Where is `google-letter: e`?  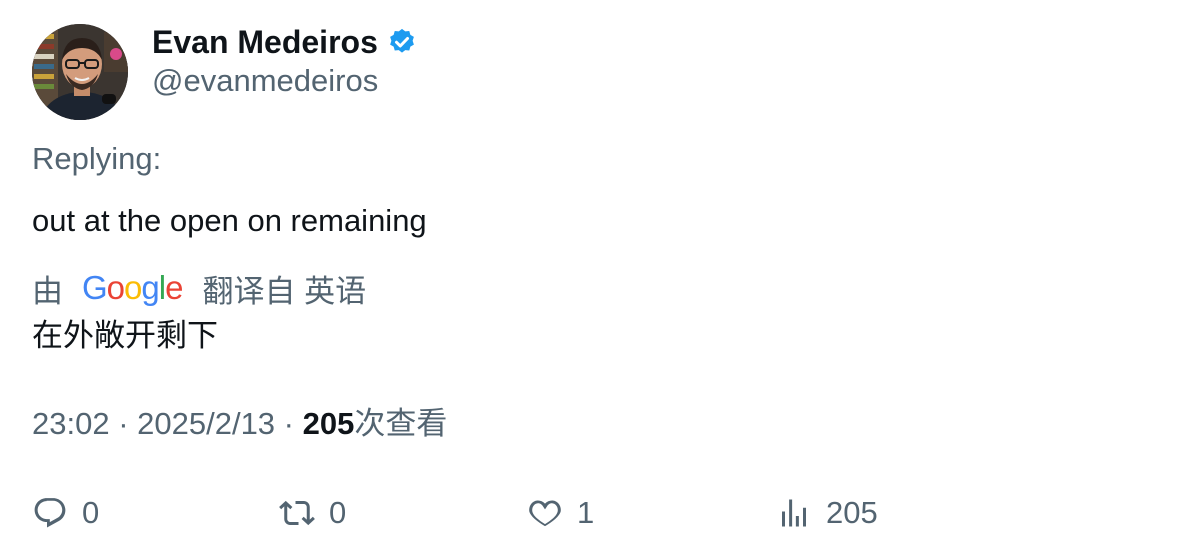 google-letter: e is located at coordinates (174, 287).